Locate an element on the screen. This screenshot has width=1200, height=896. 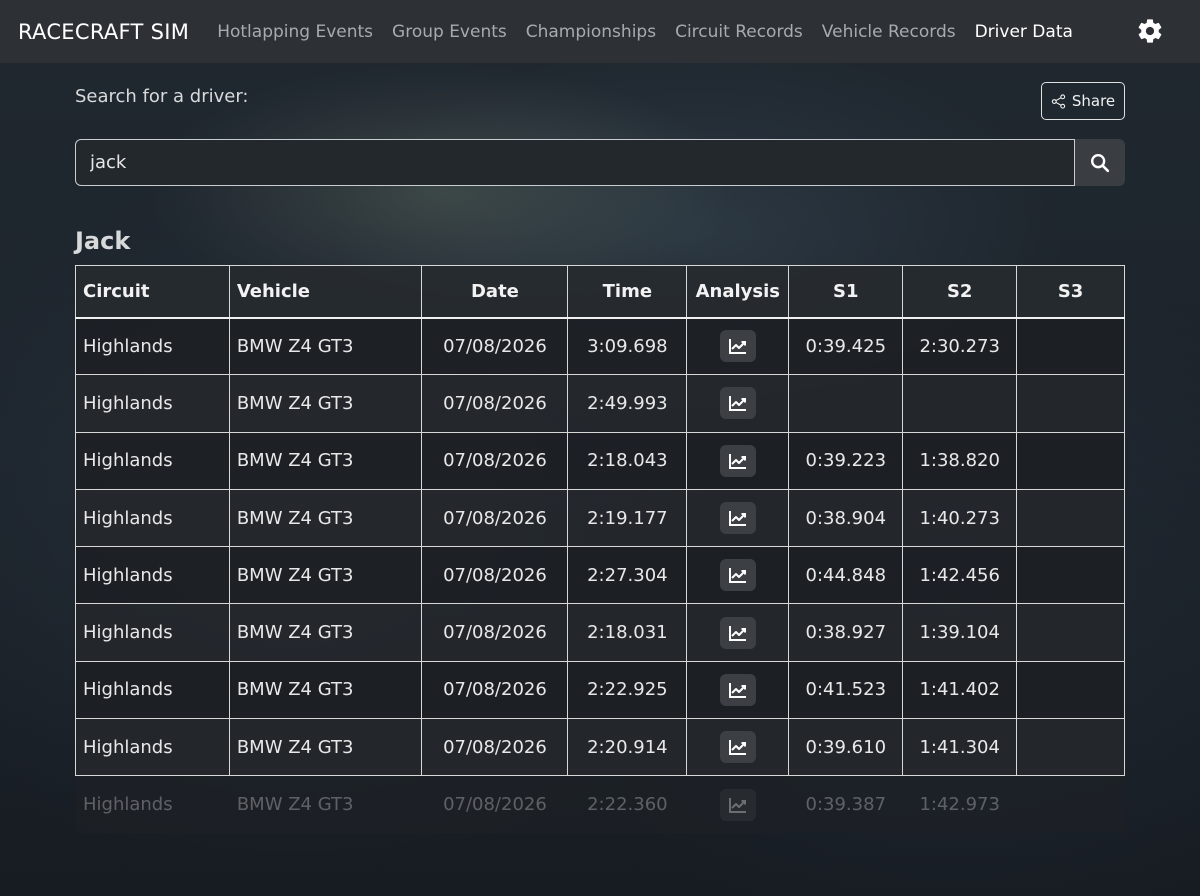
cell-s2: 1:39.104 is located at coordinates (960, 632).